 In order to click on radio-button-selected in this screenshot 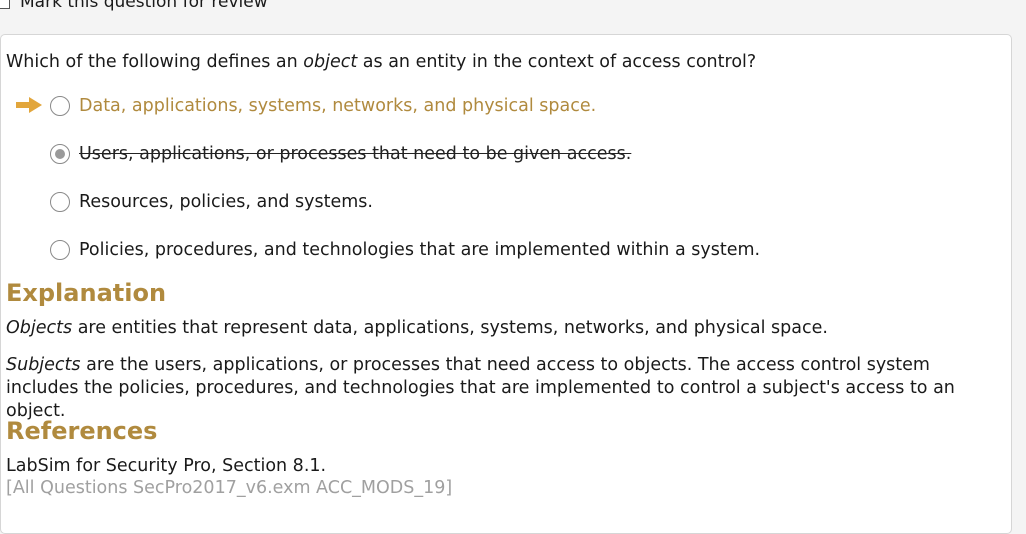, I will do `click(60, 154)`.